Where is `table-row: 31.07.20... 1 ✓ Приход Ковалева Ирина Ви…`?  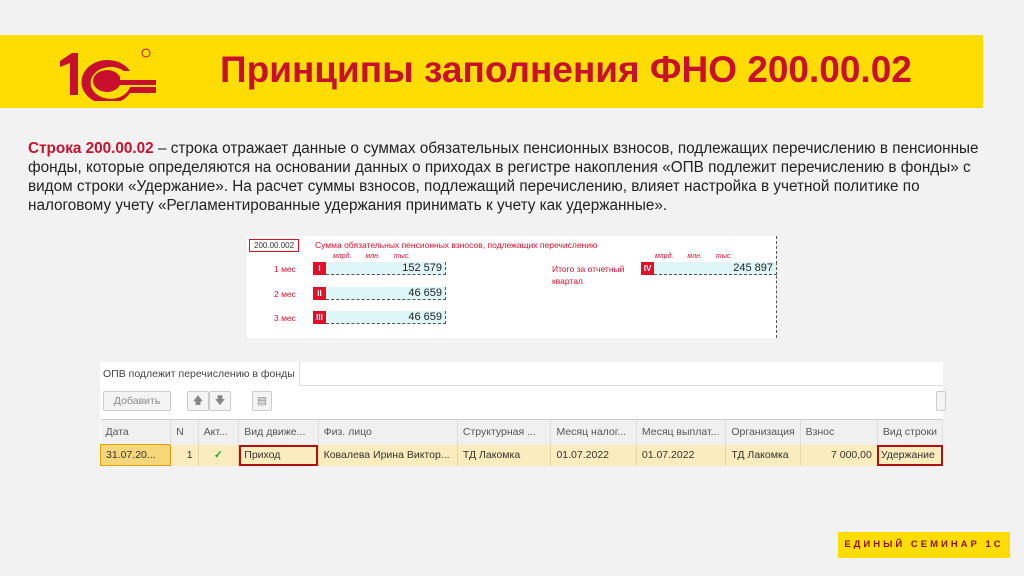 table-row: 31.07.20... 1 ✓ Приход Ковалева Ирина Ви… is located at coordinates (521, 455).